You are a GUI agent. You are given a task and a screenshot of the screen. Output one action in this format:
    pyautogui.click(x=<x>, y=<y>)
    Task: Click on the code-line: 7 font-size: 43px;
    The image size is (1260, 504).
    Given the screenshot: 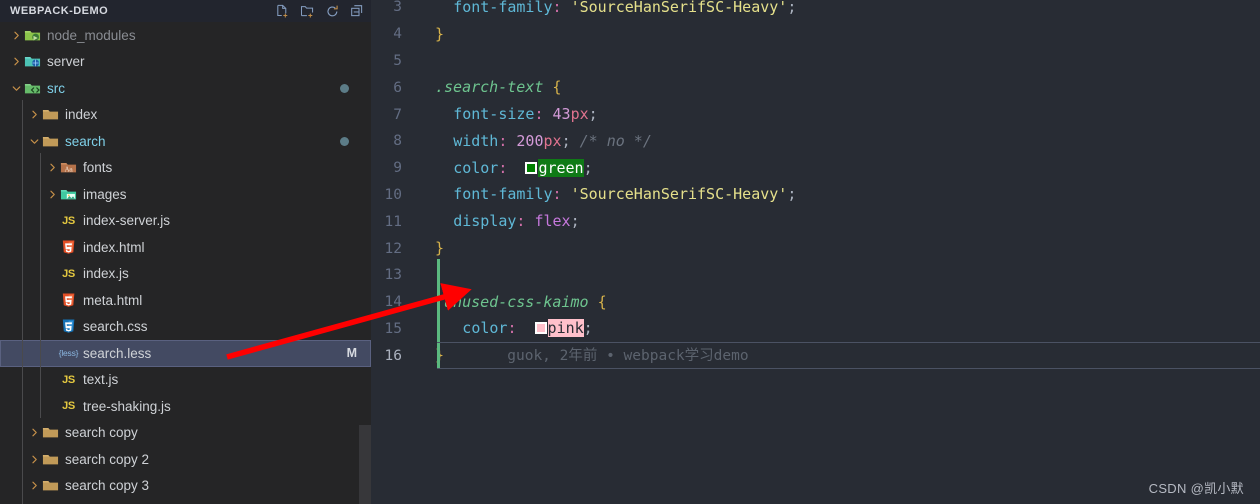 What is the action you would take?
    pyautogui.click(x=815, y=114)
    